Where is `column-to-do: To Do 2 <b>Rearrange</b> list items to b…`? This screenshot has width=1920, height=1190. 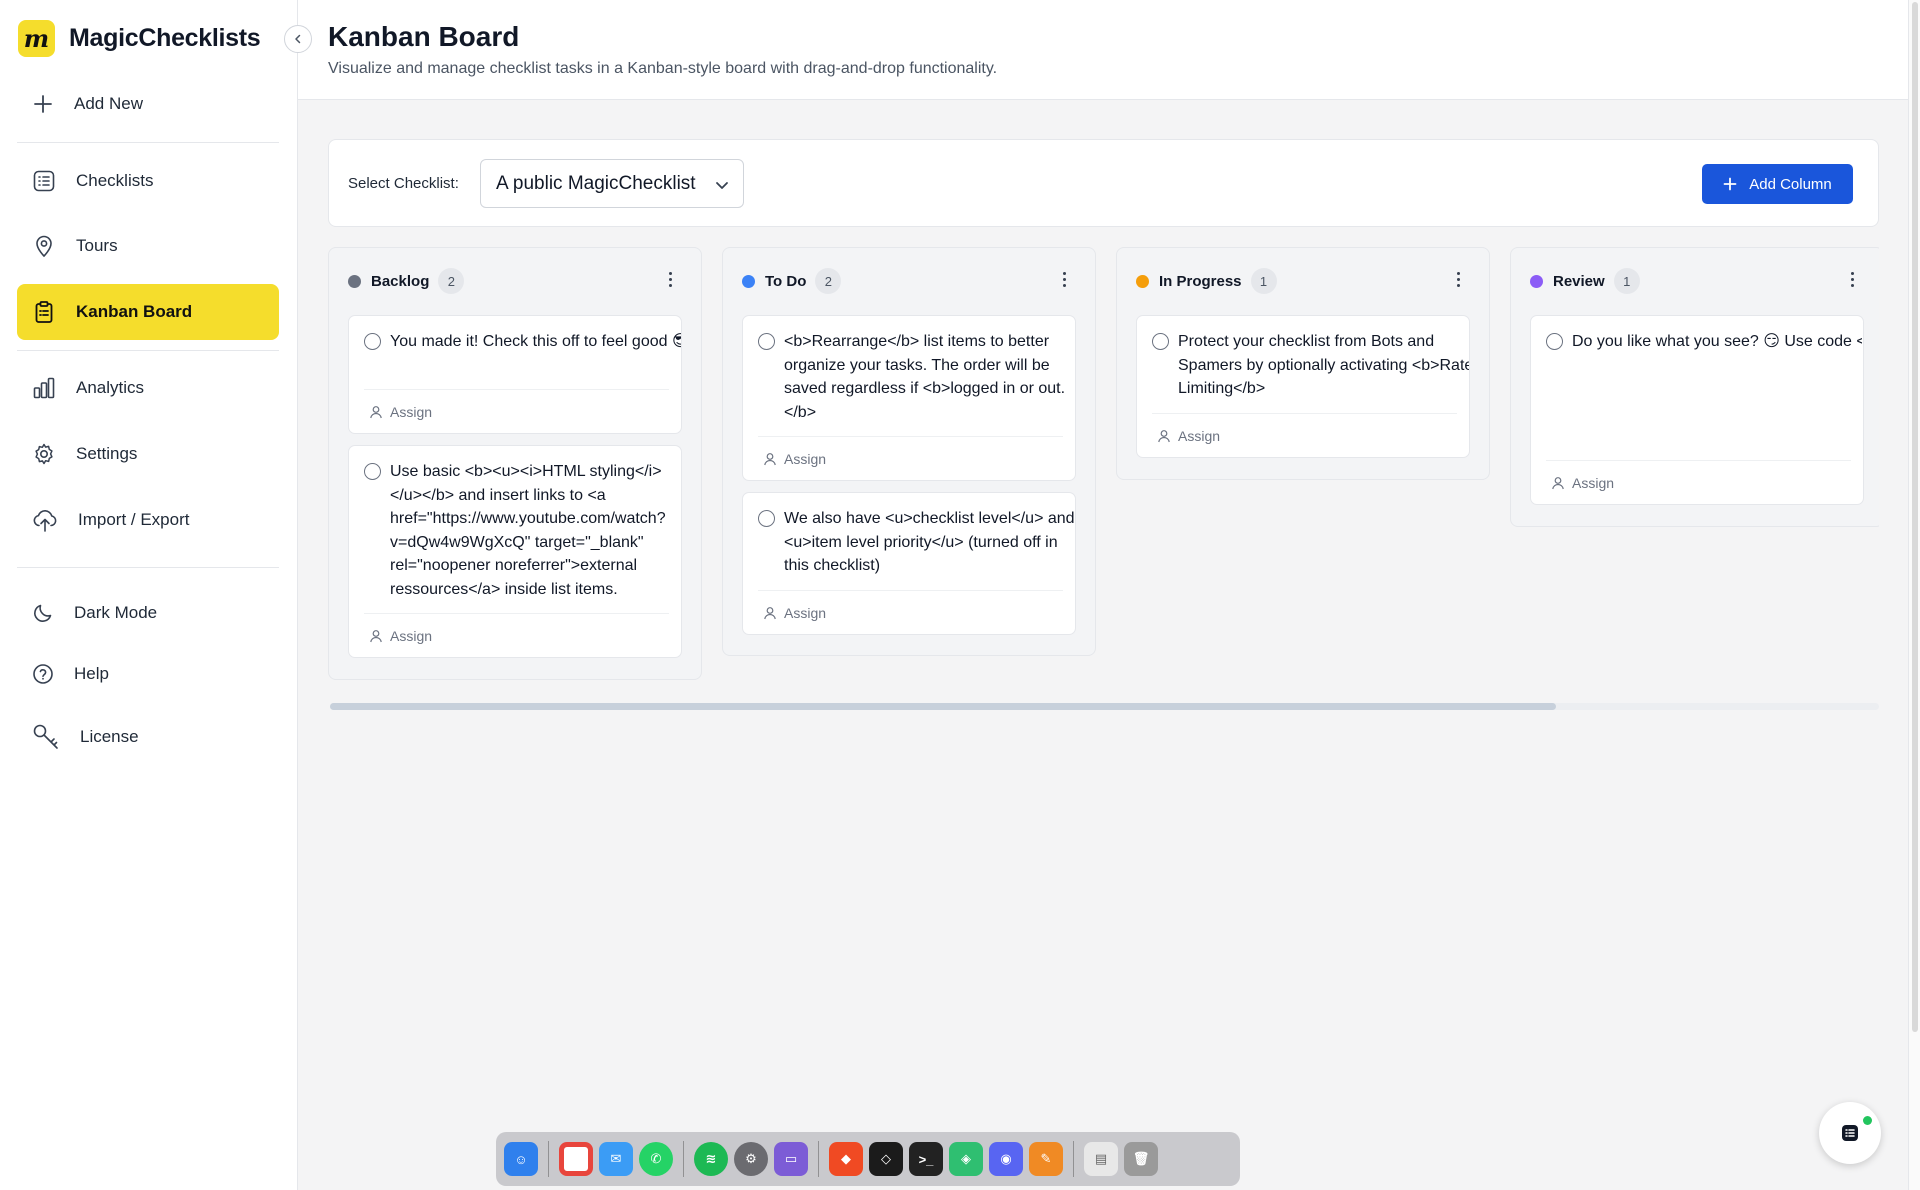 column-to-do: To Do 2 <b>Rearrange</b> list items to b… is located at coordinates (909, 451).